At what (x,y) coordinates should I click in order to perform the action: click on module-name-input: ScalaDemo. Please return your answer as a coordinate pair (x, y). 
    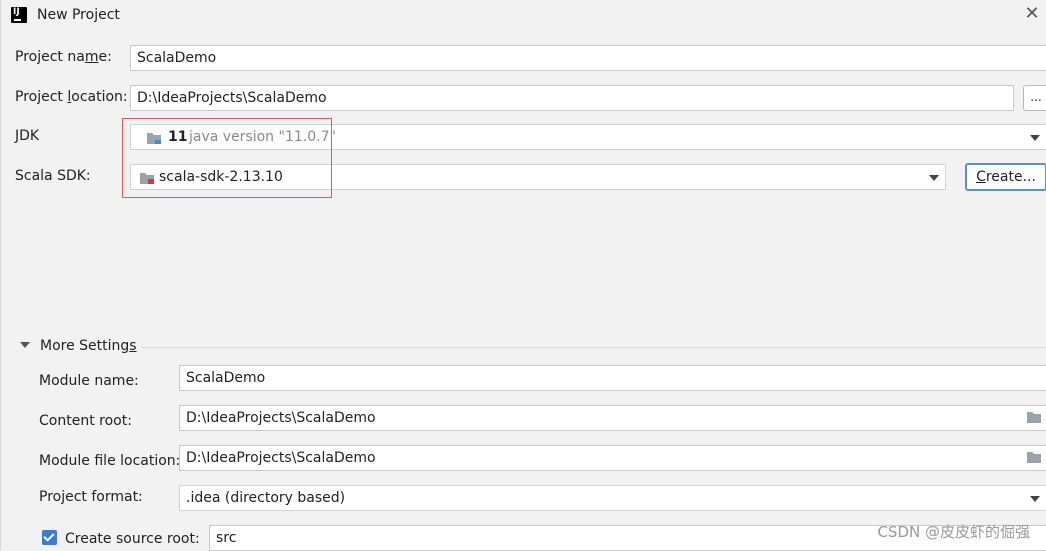
    Looking at the image, I should click on (612, 378).